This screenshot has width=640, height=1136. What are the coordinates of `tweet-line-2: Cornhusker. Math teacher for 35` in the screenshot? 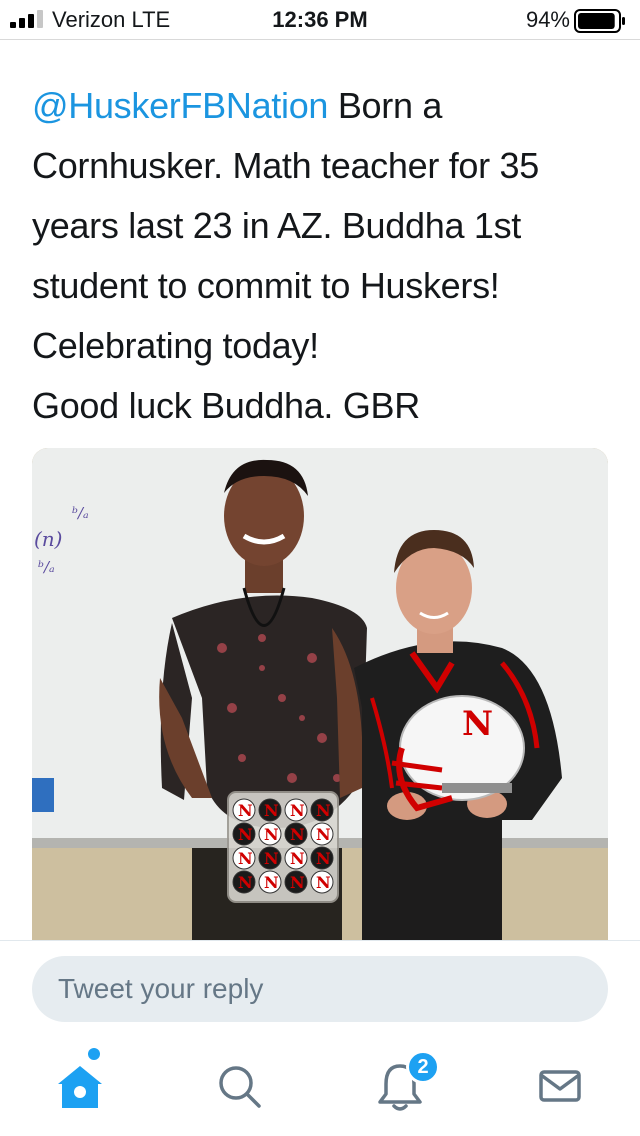 It's located at (285, 165).